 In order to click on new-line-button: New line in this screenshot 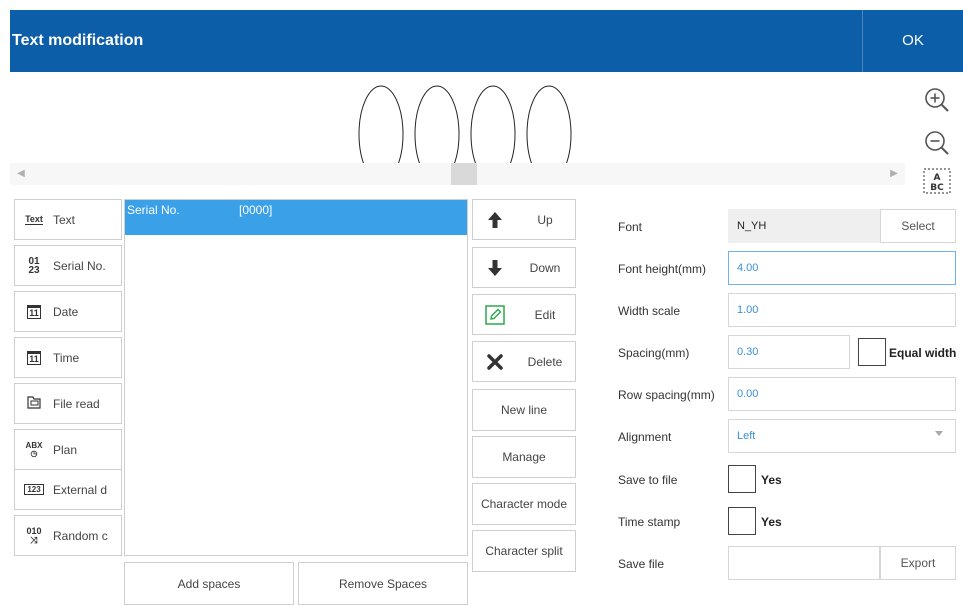, I will do `click(524, 410)`.